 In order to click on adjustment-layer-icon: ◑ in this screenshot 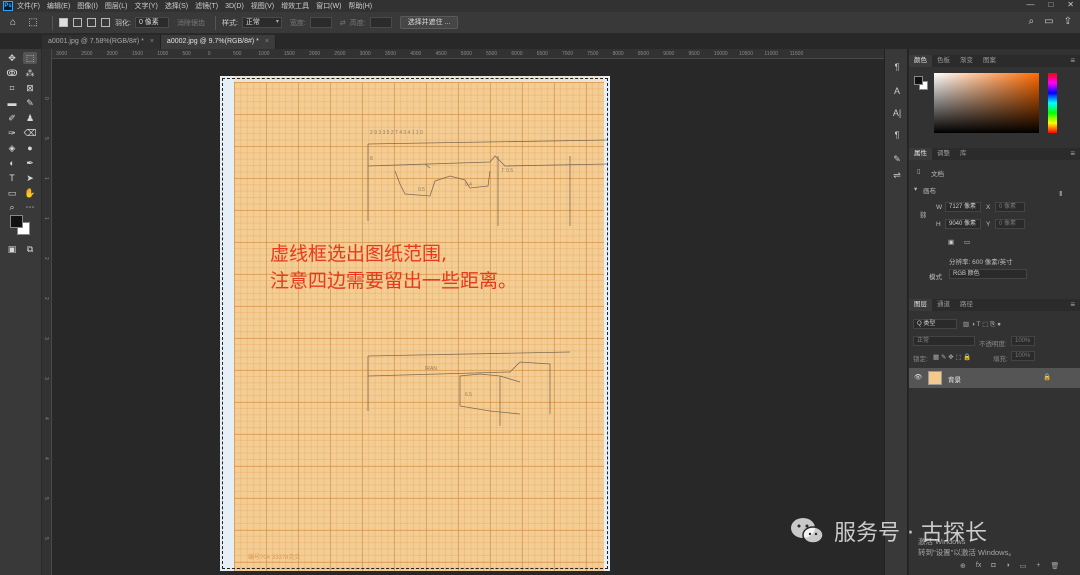, I will do `click(1008, 566)`.